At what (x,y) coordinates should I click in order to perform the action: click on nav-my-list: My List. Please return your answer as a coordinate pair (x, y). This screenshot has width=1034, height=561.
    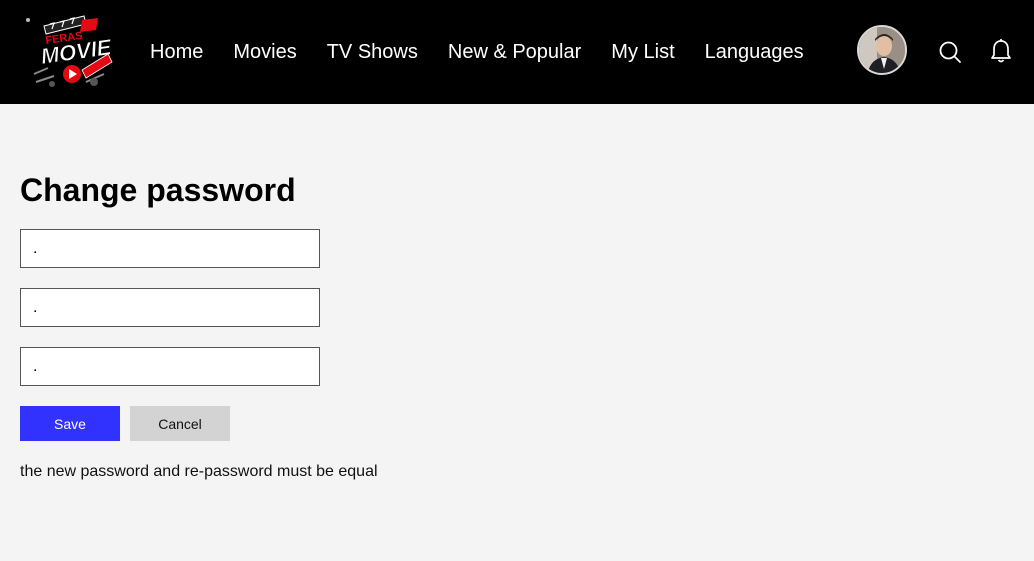
    Looking at the image, I should click on (642, 52).